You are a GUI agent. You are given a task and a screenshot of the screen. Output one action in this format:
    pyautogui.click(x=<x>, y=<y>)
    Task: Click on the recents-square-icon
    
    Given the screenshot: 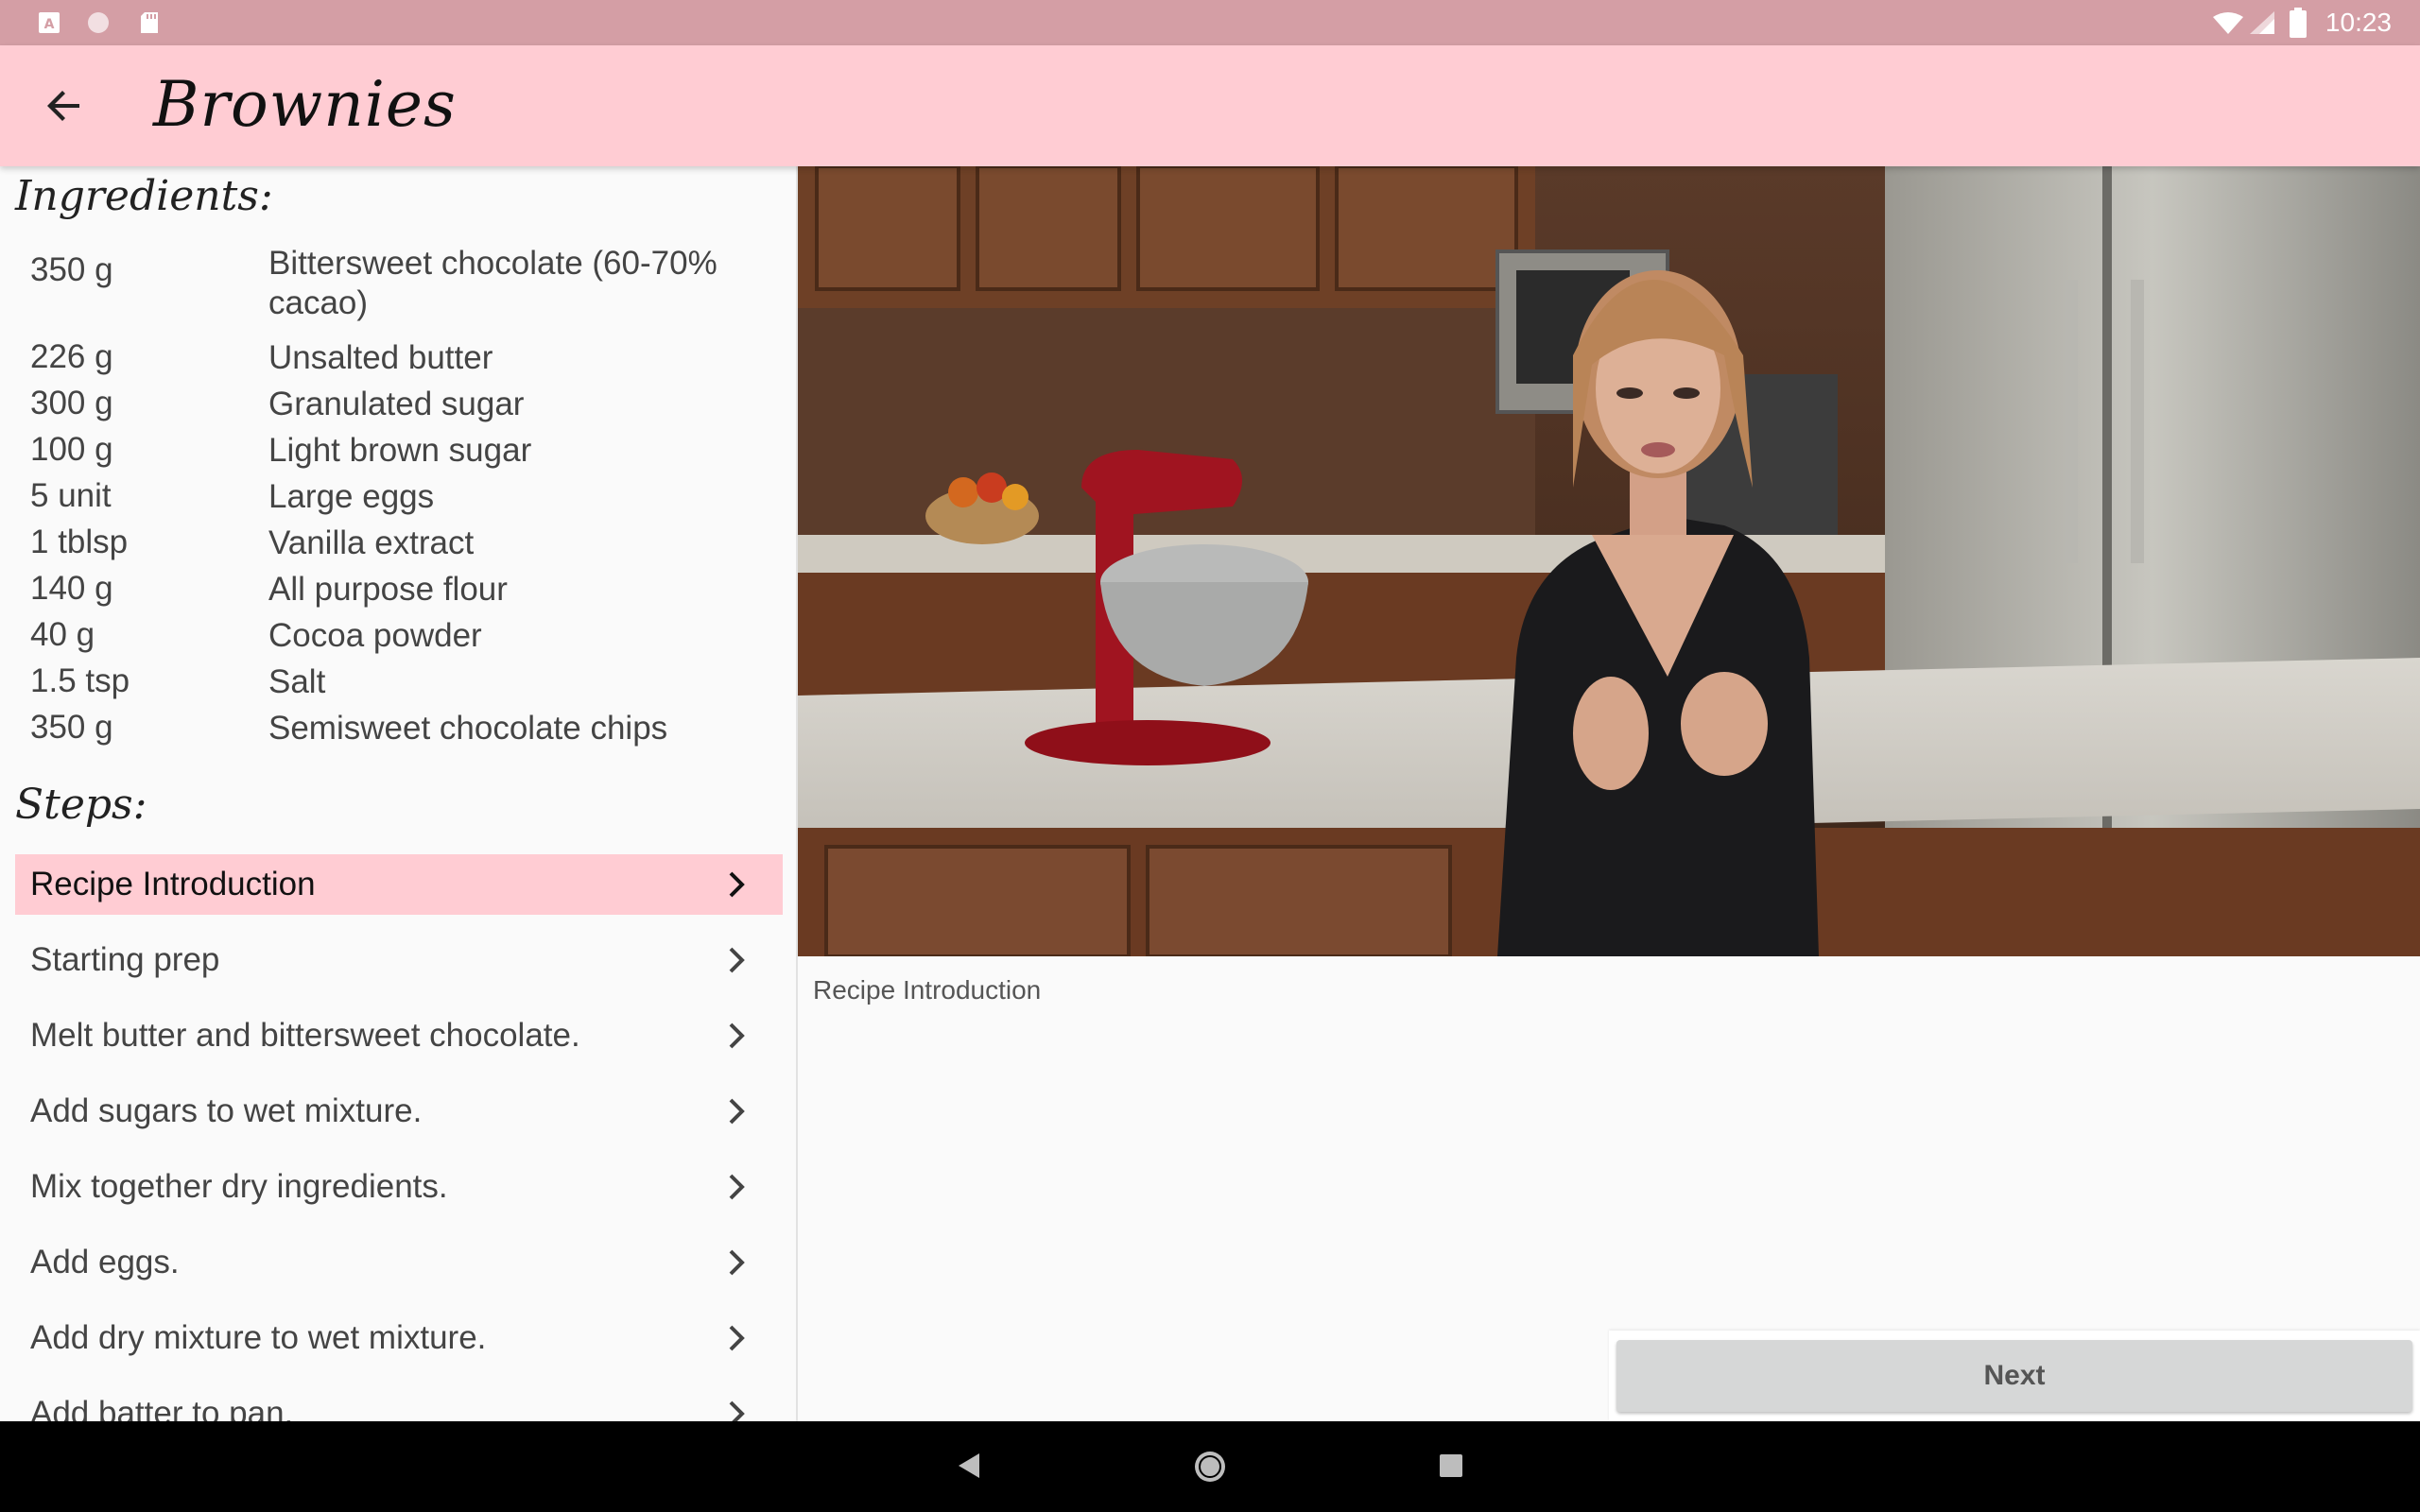 What is the action you would take?
    pyautogui.click(x=1451, y=1465)
    